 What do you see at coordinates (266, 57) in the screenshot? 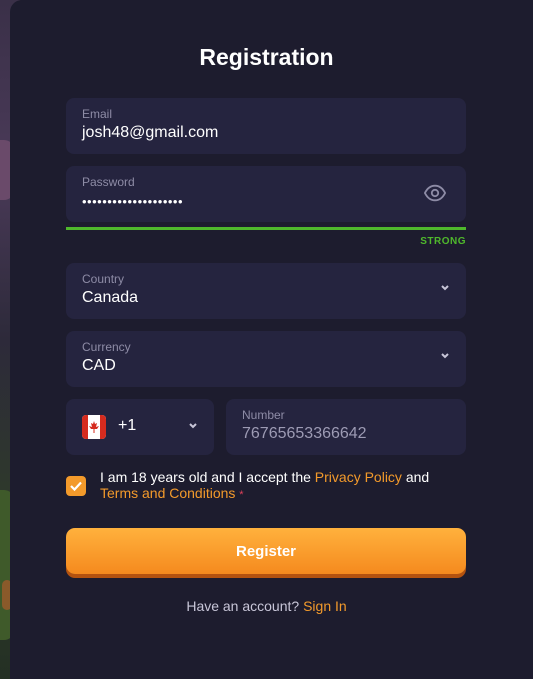
I see `modal-title: Registration` at bounding box center [266, 57].